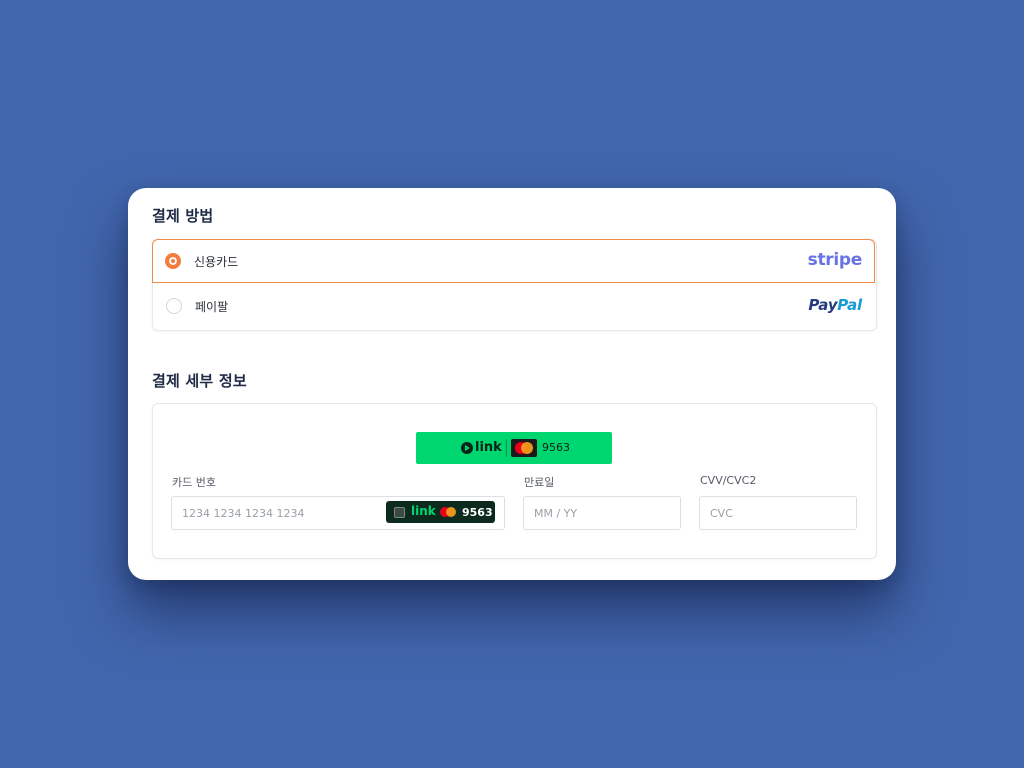  I want to click on link-pay-button: link 9563, so click(514, 448).